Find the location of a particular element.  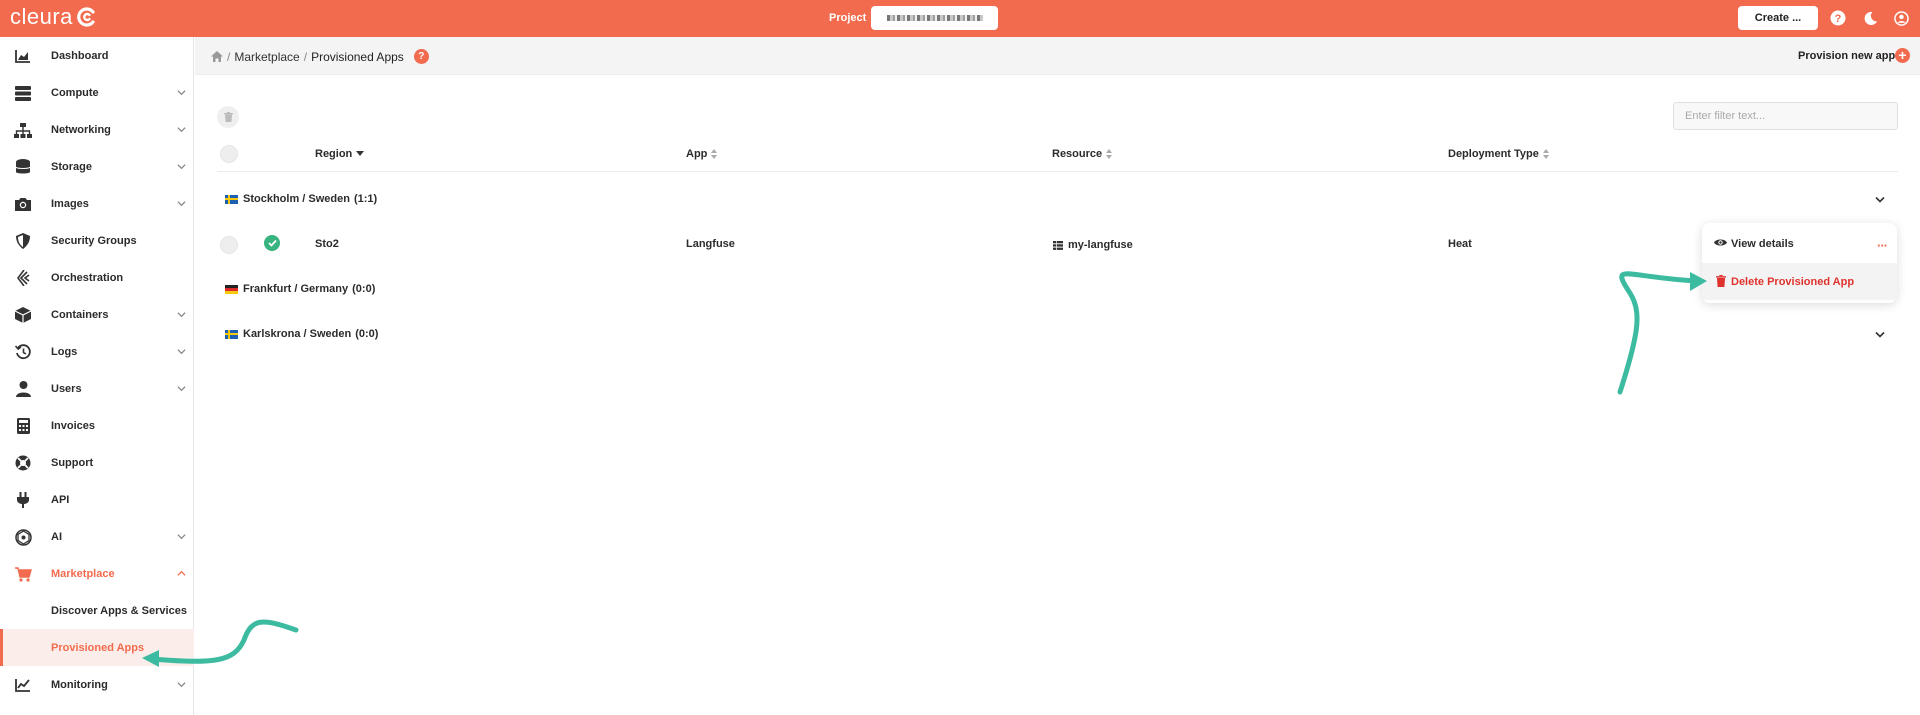

select-all-checkbox is located at coordinates (229, 154).